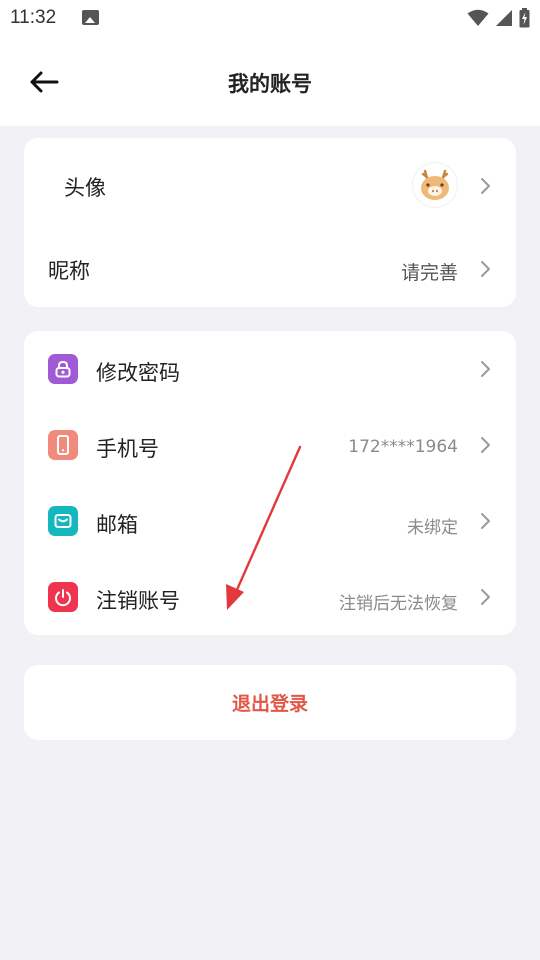  I want to click on avatar-label: 头像, so click(85, 188).